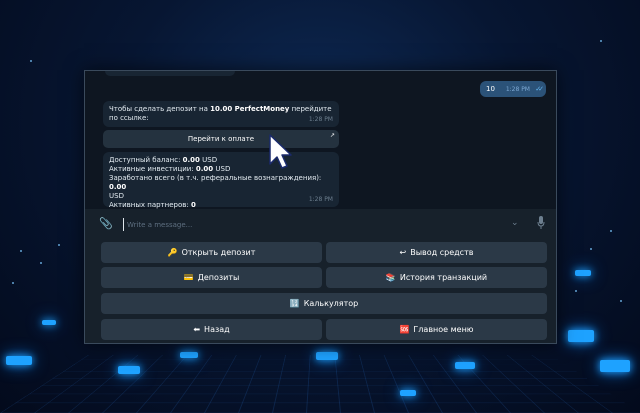 This screenshot has height=413, width=640. I want to click on main-menu-label: Главное меню, so click(443, 329).